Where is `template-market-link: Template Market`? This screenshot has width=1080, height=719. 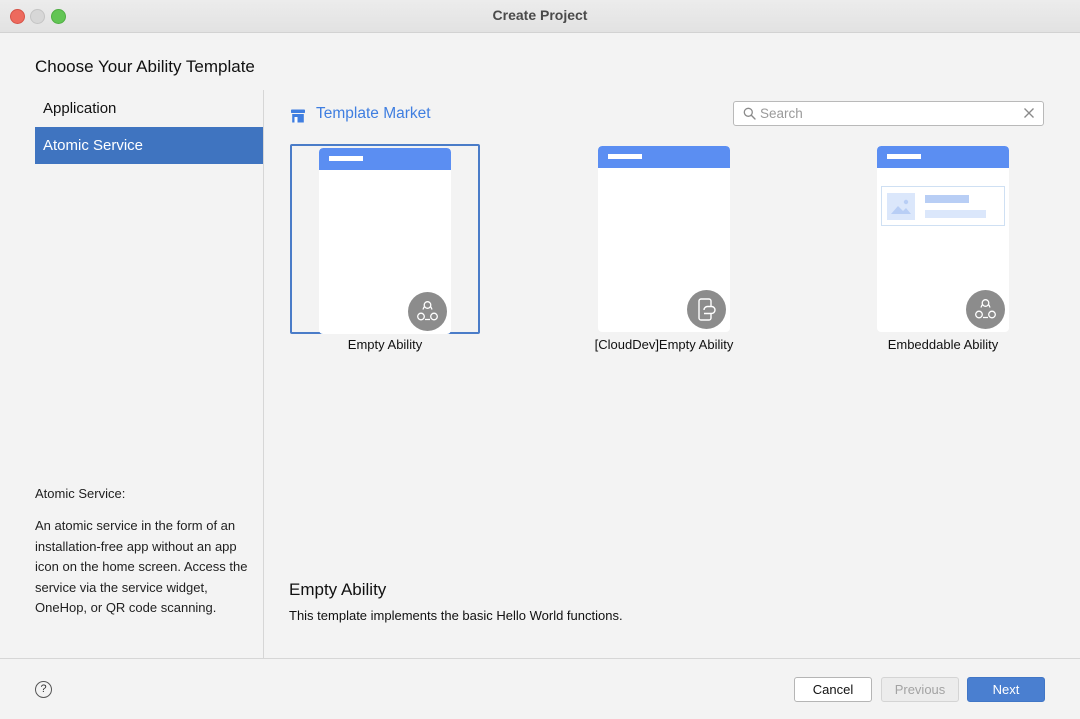 template-market-link: Template Market is located at coordinates (373, 114).